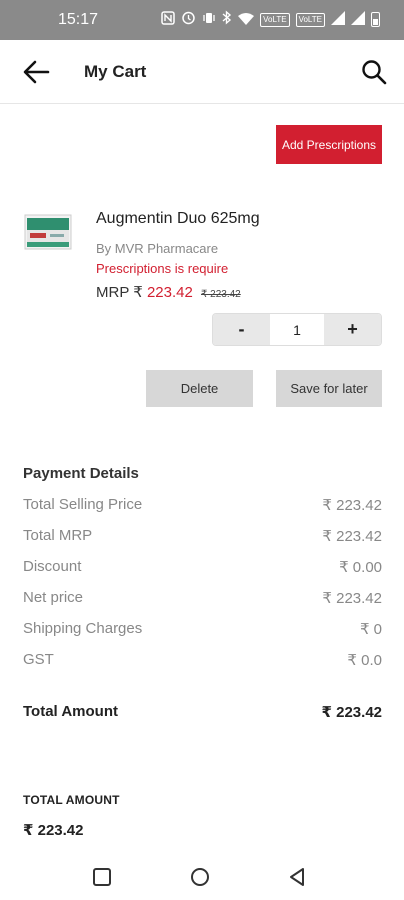 The width and height of the screenshot is (404, 900). I want to click on price-row: MRP ₹ 223.42 ₹ 223.42, so click(168, 292).